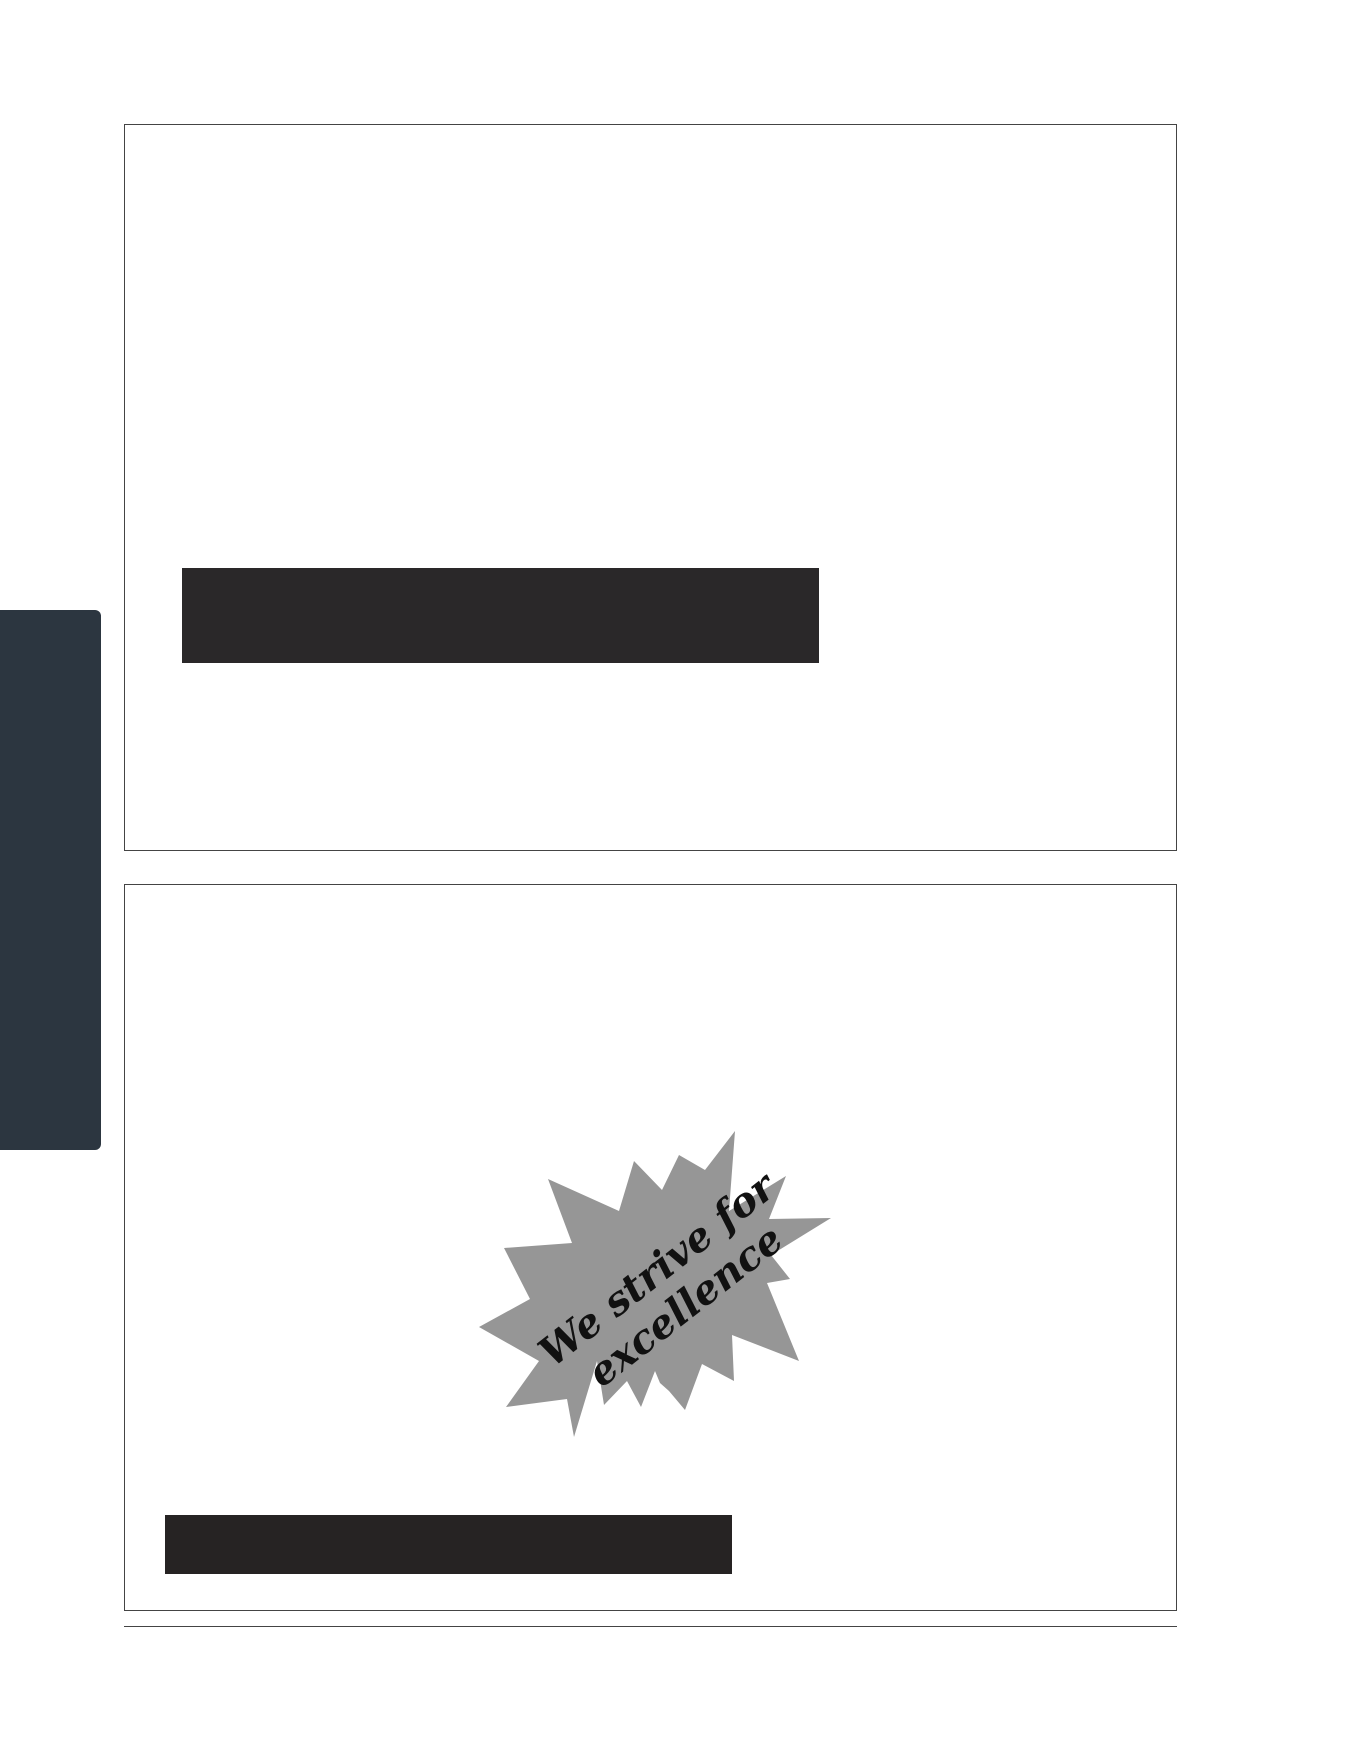 The image size is (1362, 1764). I want to click on redaction-bar-top, so click(500, 615).